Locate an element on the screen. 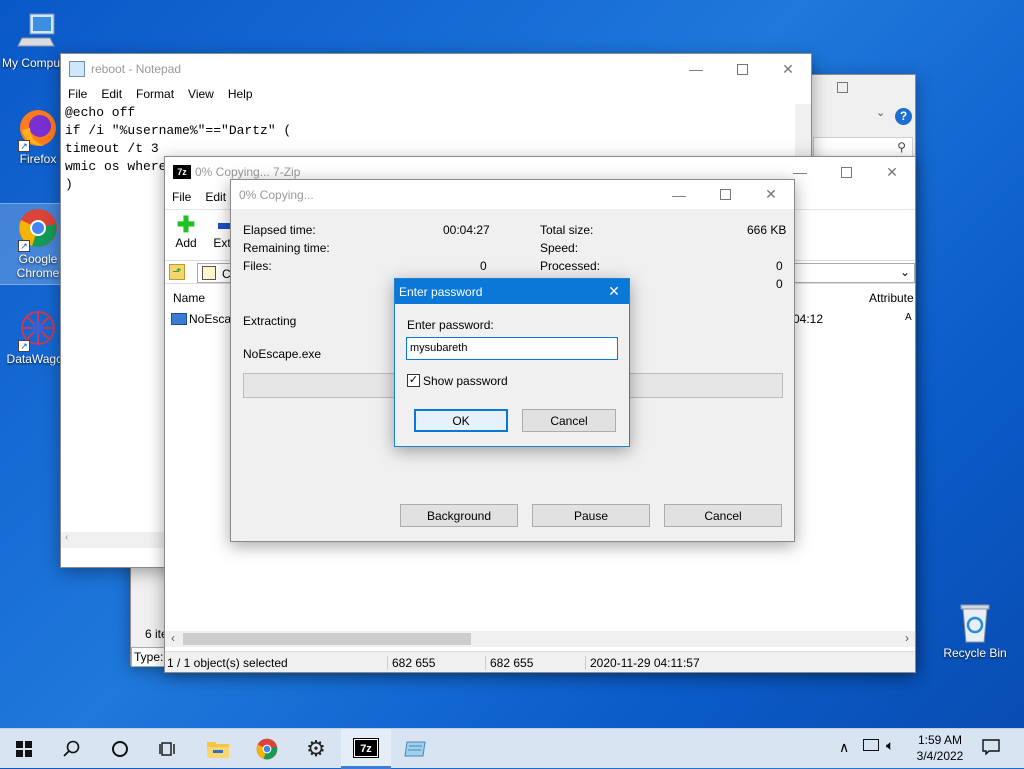 This screenshot has width=1024, height=769. notification-button is located at coordinates (991, 747).